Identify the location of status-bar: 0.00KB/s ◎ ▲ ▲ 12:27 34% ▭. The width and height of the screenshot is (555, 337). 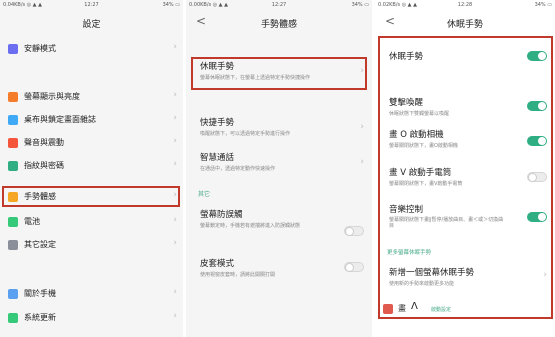
(279, 5).